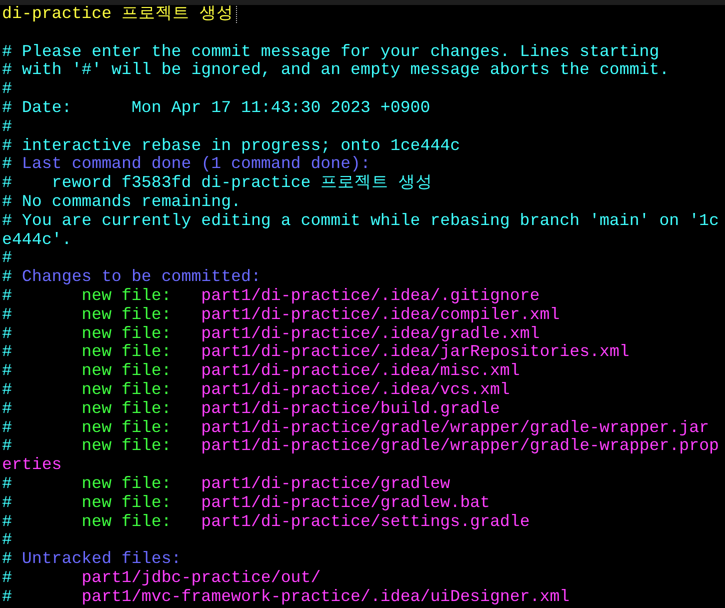 The height and width of the screenshot is (608, 725). What do you see at coordinates (370, 334) in the screenshot?
I see `file-path: part1/di-practice/.idea/gradle.xml` at bounding box center [370, 334].